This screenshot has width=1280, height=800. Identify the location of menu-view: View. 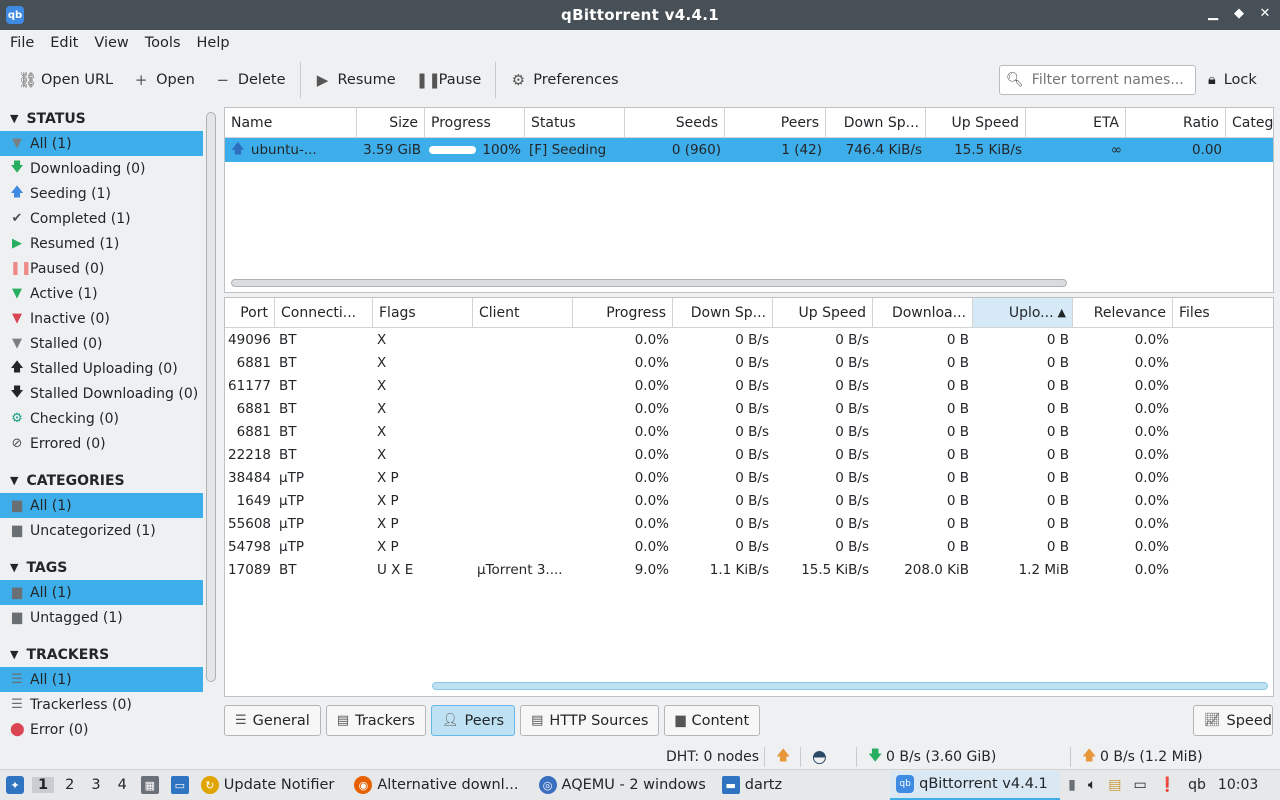
(111, 43).